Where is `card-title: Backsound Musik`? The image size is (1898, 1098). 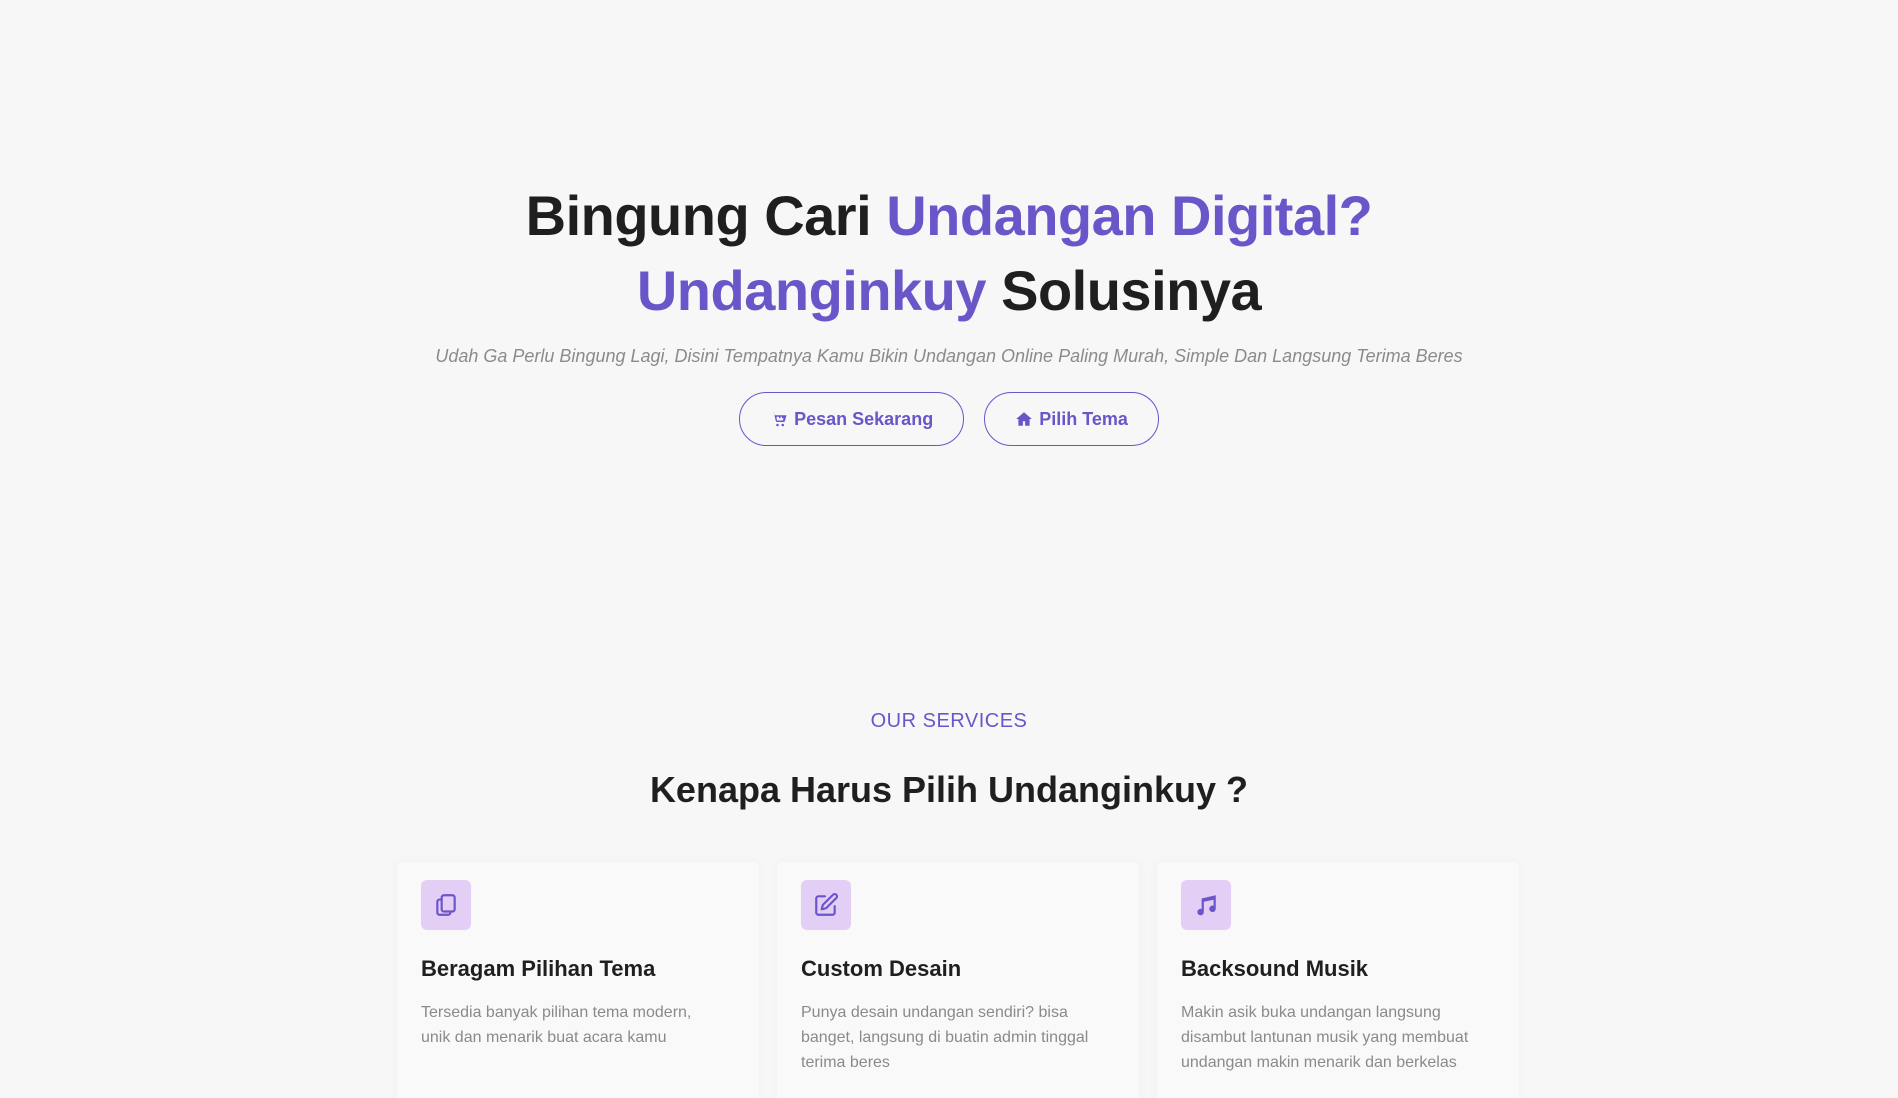
card-title: Backsound Musik is located at coordinates (1275, 968).